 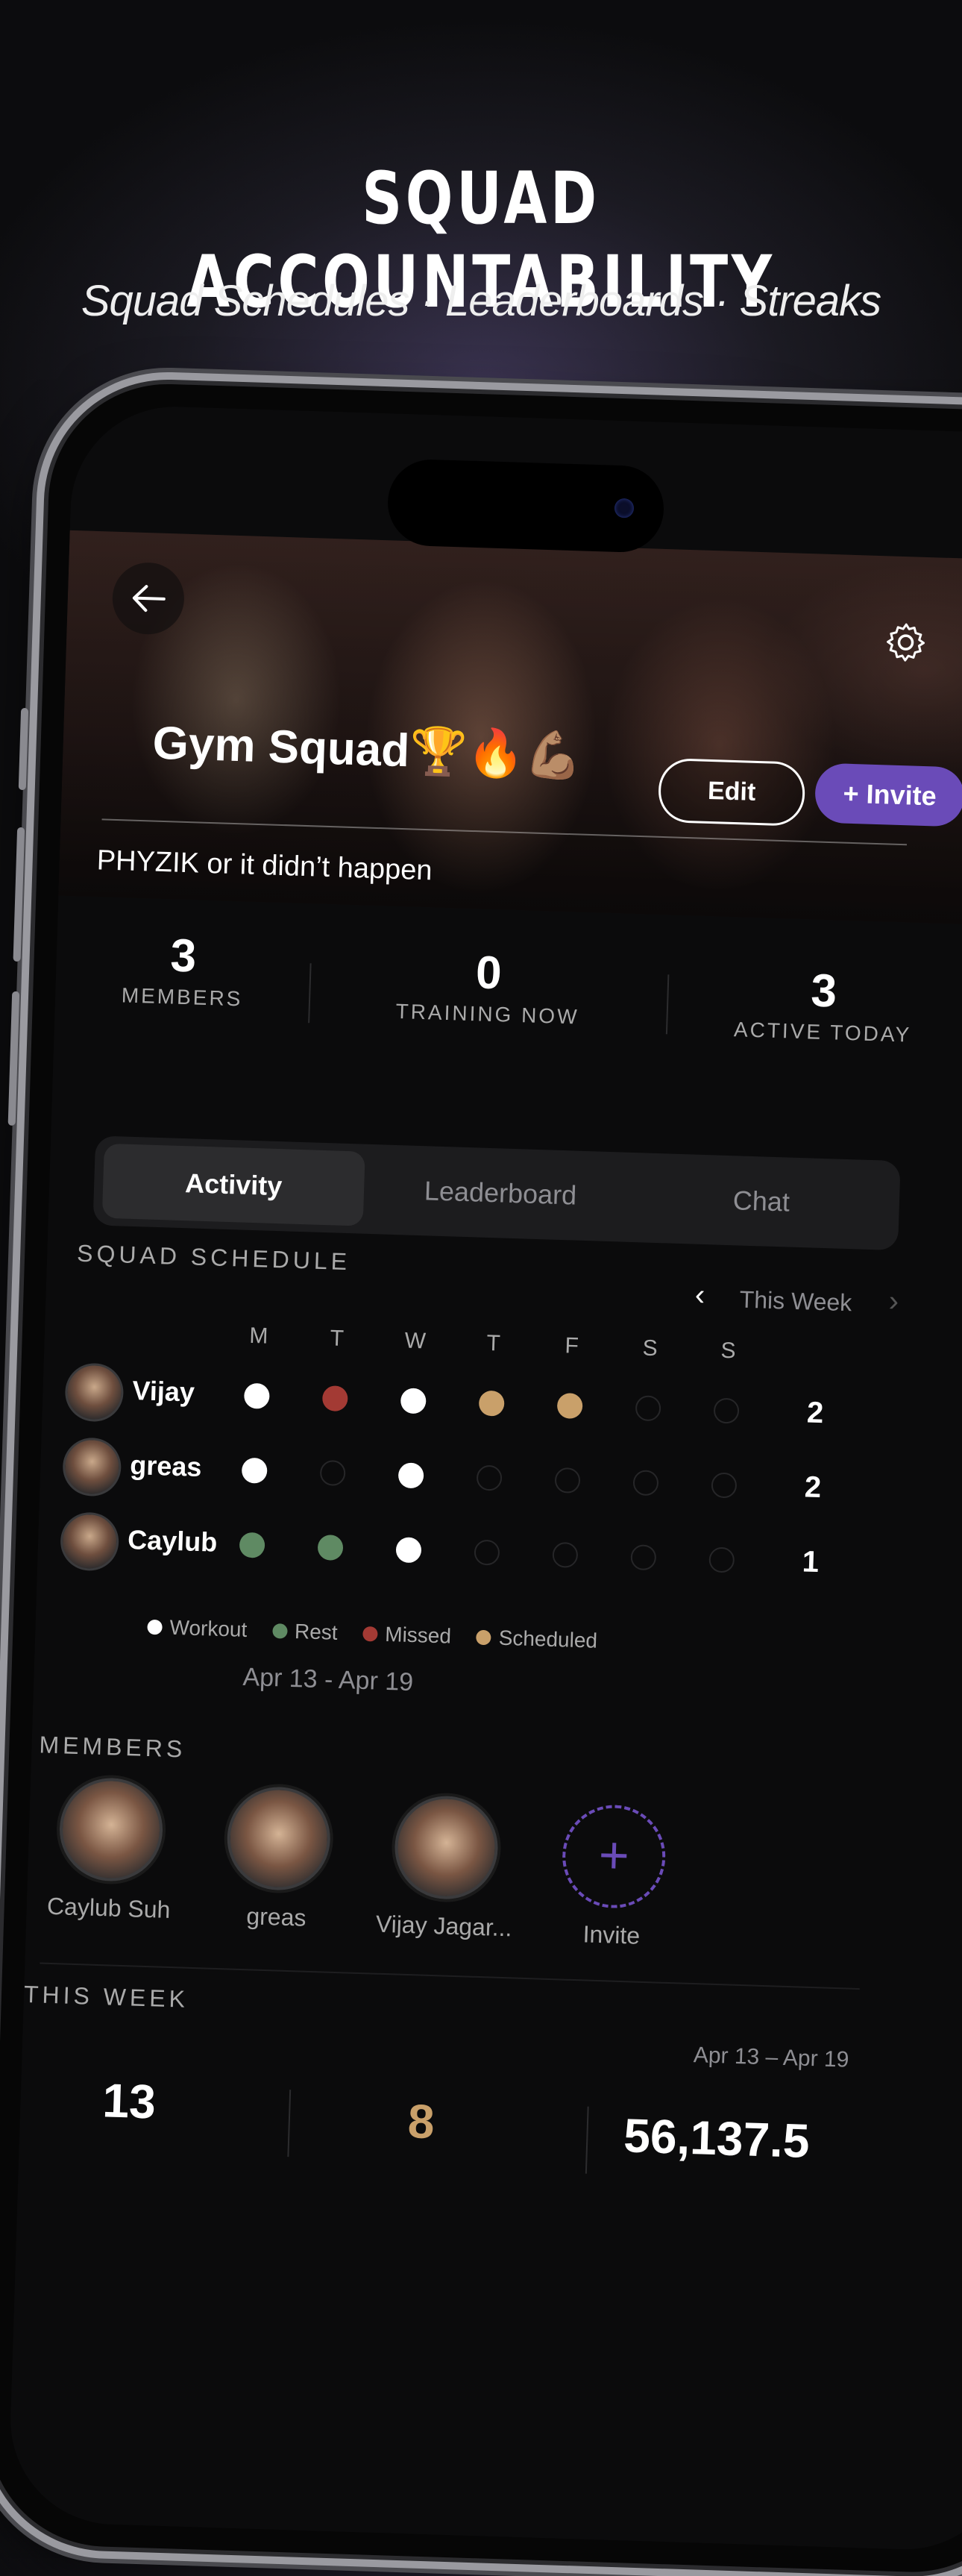 I want to click on stat-training-now-value: 0, so click(x=489, y=973).